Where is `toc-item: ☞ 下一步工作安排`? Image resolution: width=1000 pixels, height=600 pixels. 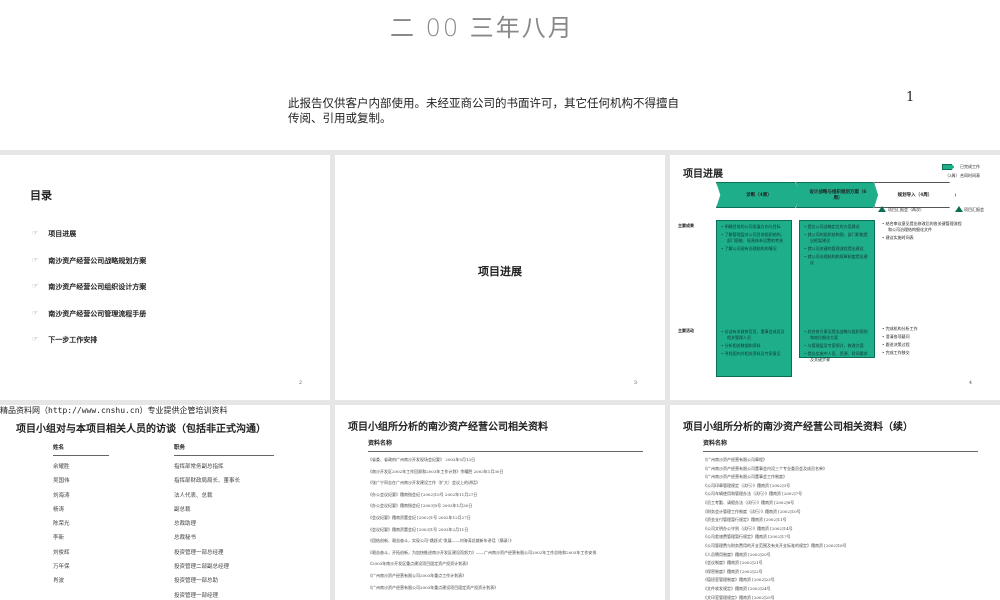 toc-item: ☞ 下一步工作安排 is located at coordinates (89, 348).